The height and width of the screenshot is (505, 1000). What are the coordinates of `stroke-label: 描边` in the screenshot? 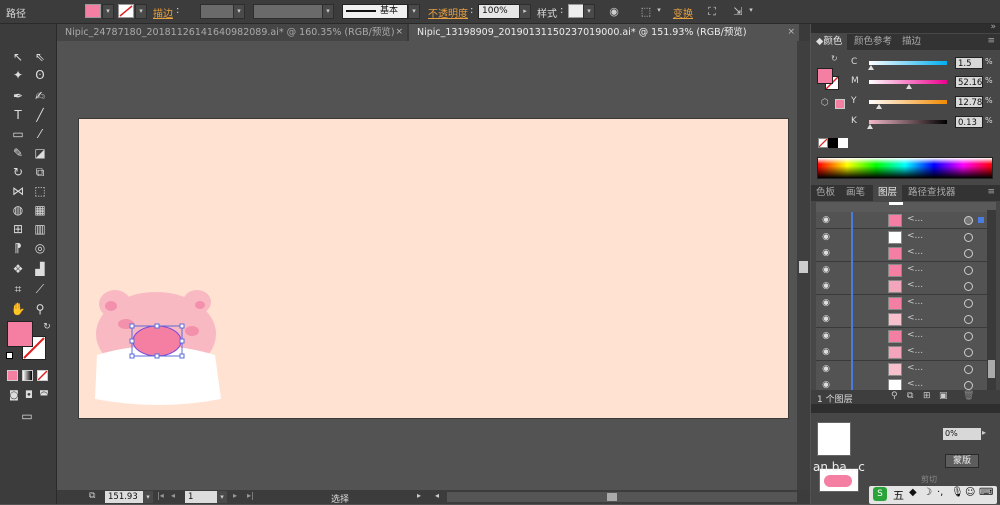 It's located at (163, 12).